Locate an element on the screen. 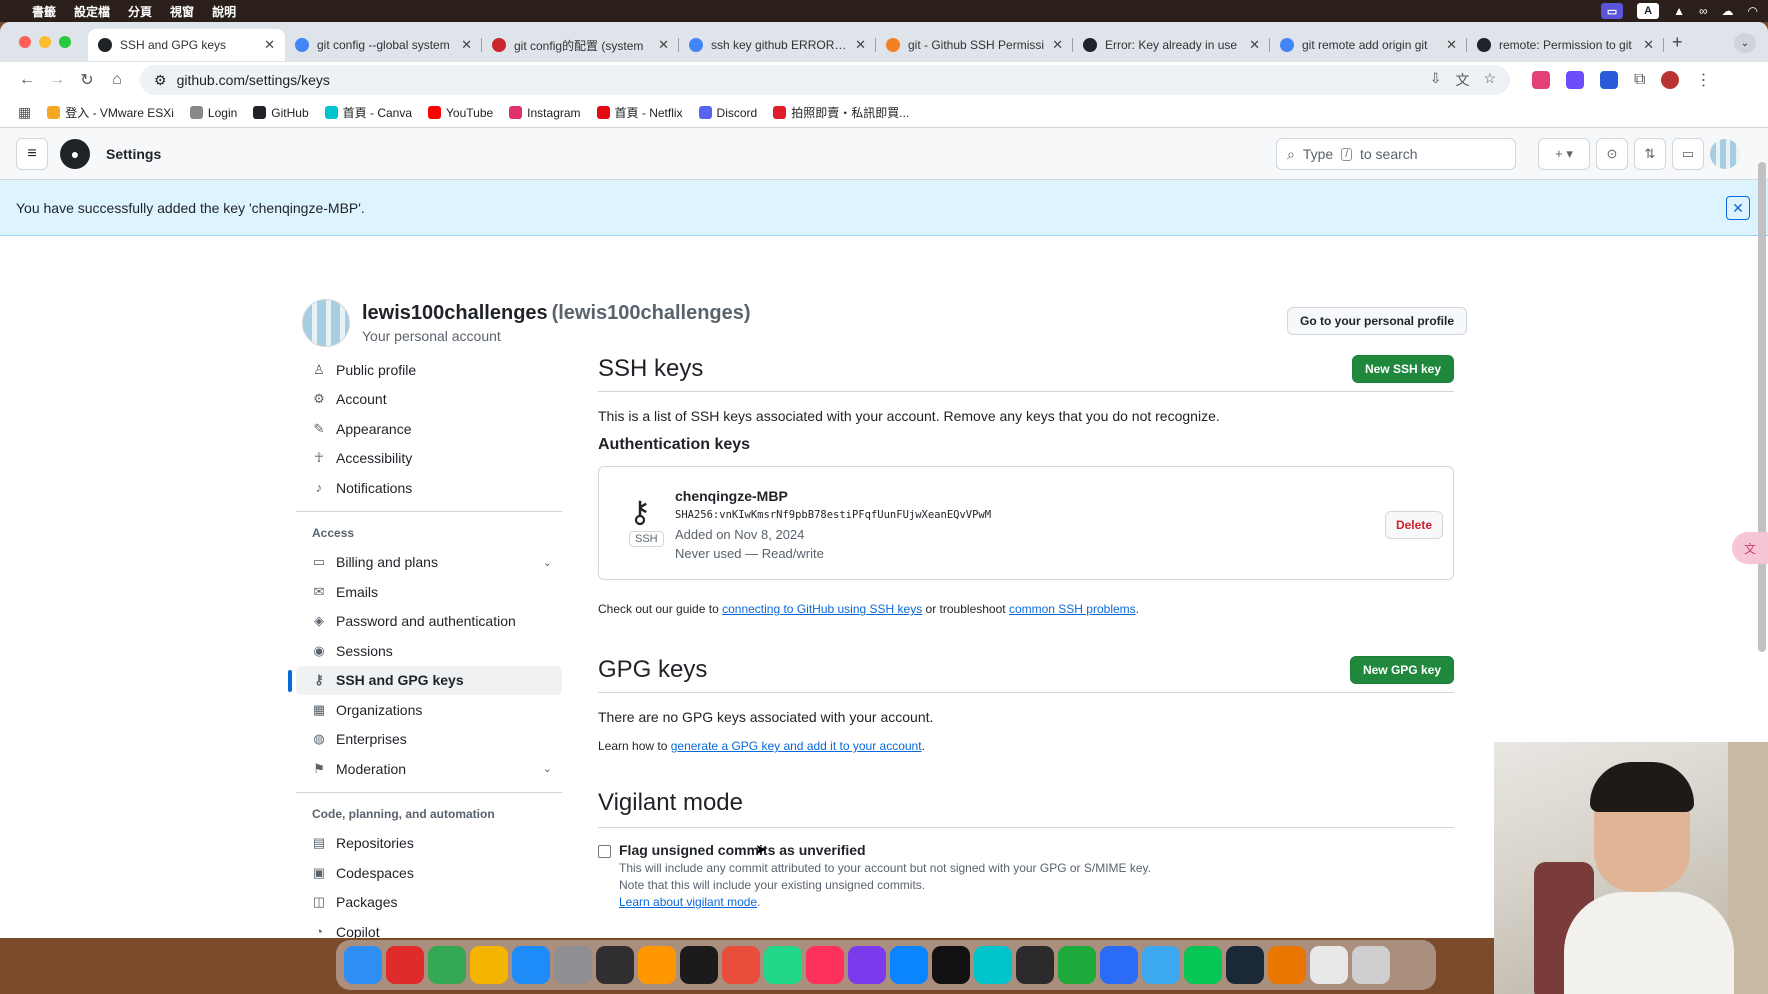  dock-davinci-icon is located at coordinates (1035, 965).